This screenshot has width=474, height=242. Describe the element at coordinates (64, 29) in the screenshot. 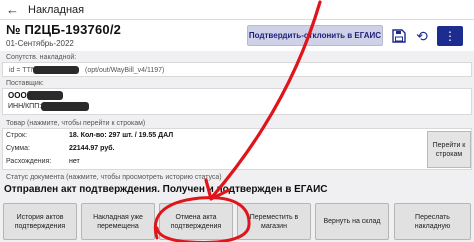

I see `document-number: № П2ЦБ-193760/2` at that location.